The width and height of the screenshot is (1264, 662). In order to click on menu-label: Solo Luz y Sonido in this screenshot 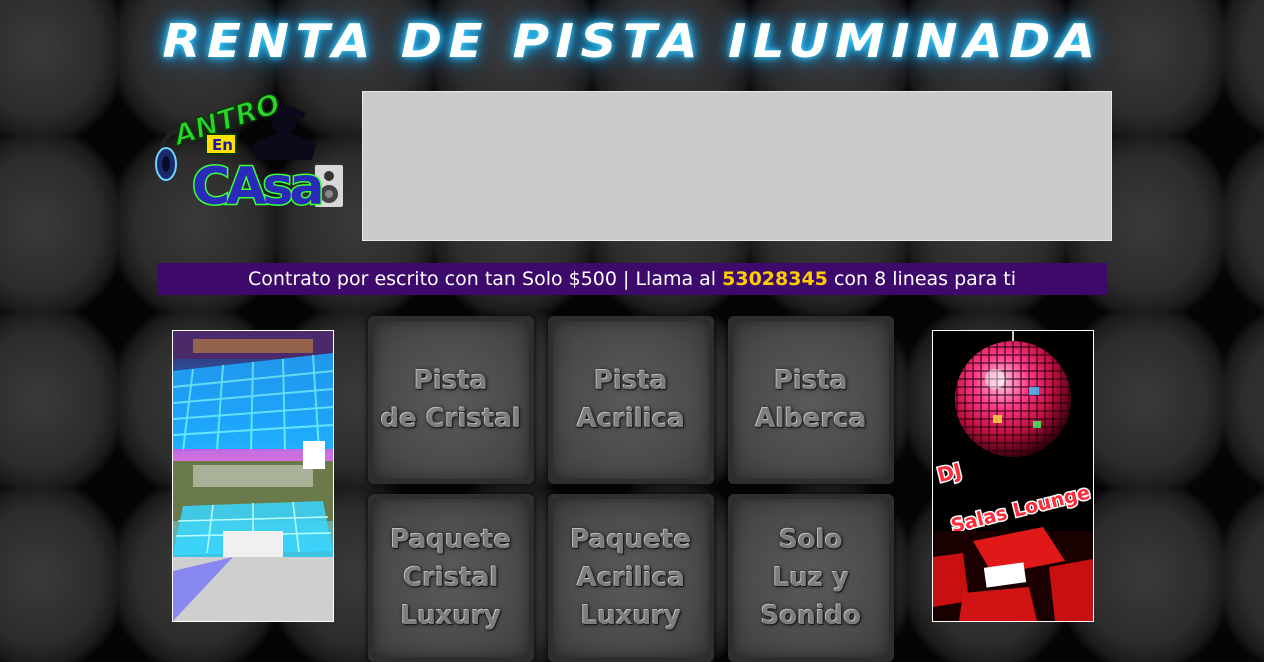, I will do `click(811, 578)`.